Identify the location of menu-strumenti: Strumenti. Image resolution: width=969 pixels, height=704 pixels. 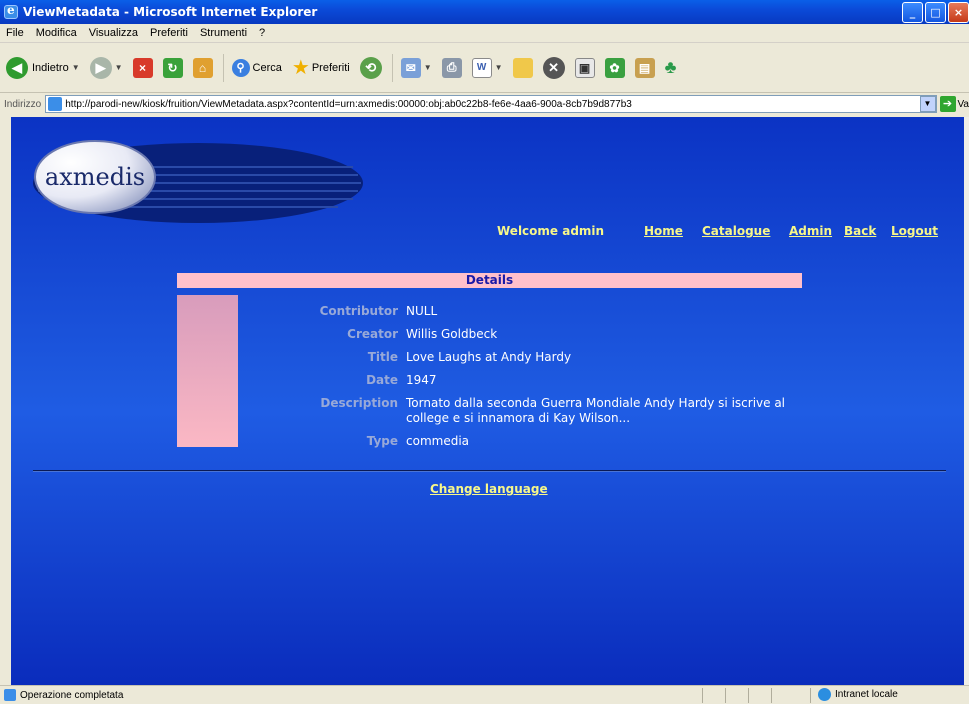
(223, 33).